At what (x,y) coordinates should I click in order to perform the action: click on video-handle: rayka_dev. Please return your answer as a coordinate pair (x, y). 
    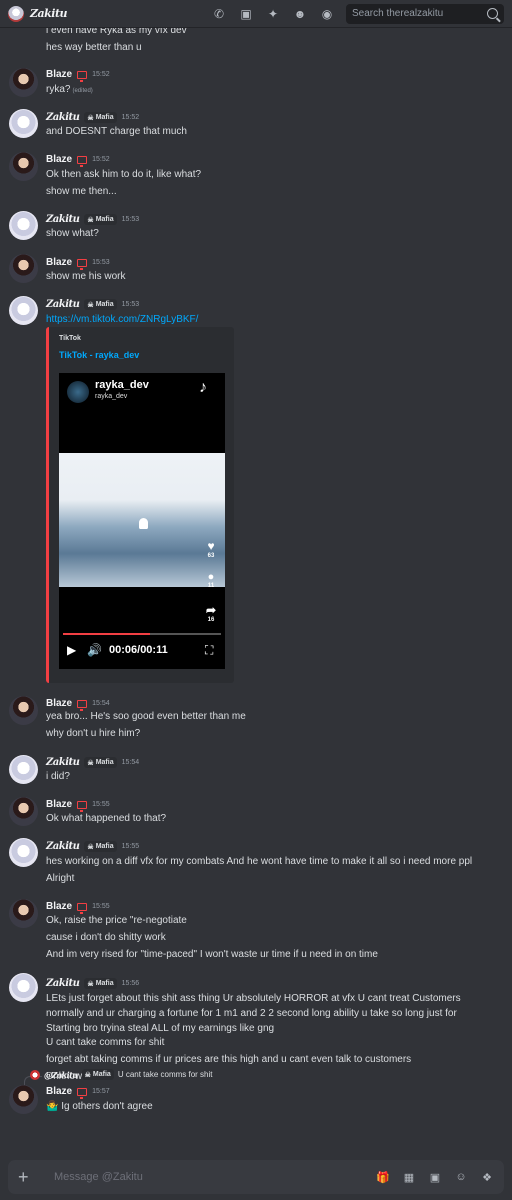
    Looking at the image, I should click on (111, 396).